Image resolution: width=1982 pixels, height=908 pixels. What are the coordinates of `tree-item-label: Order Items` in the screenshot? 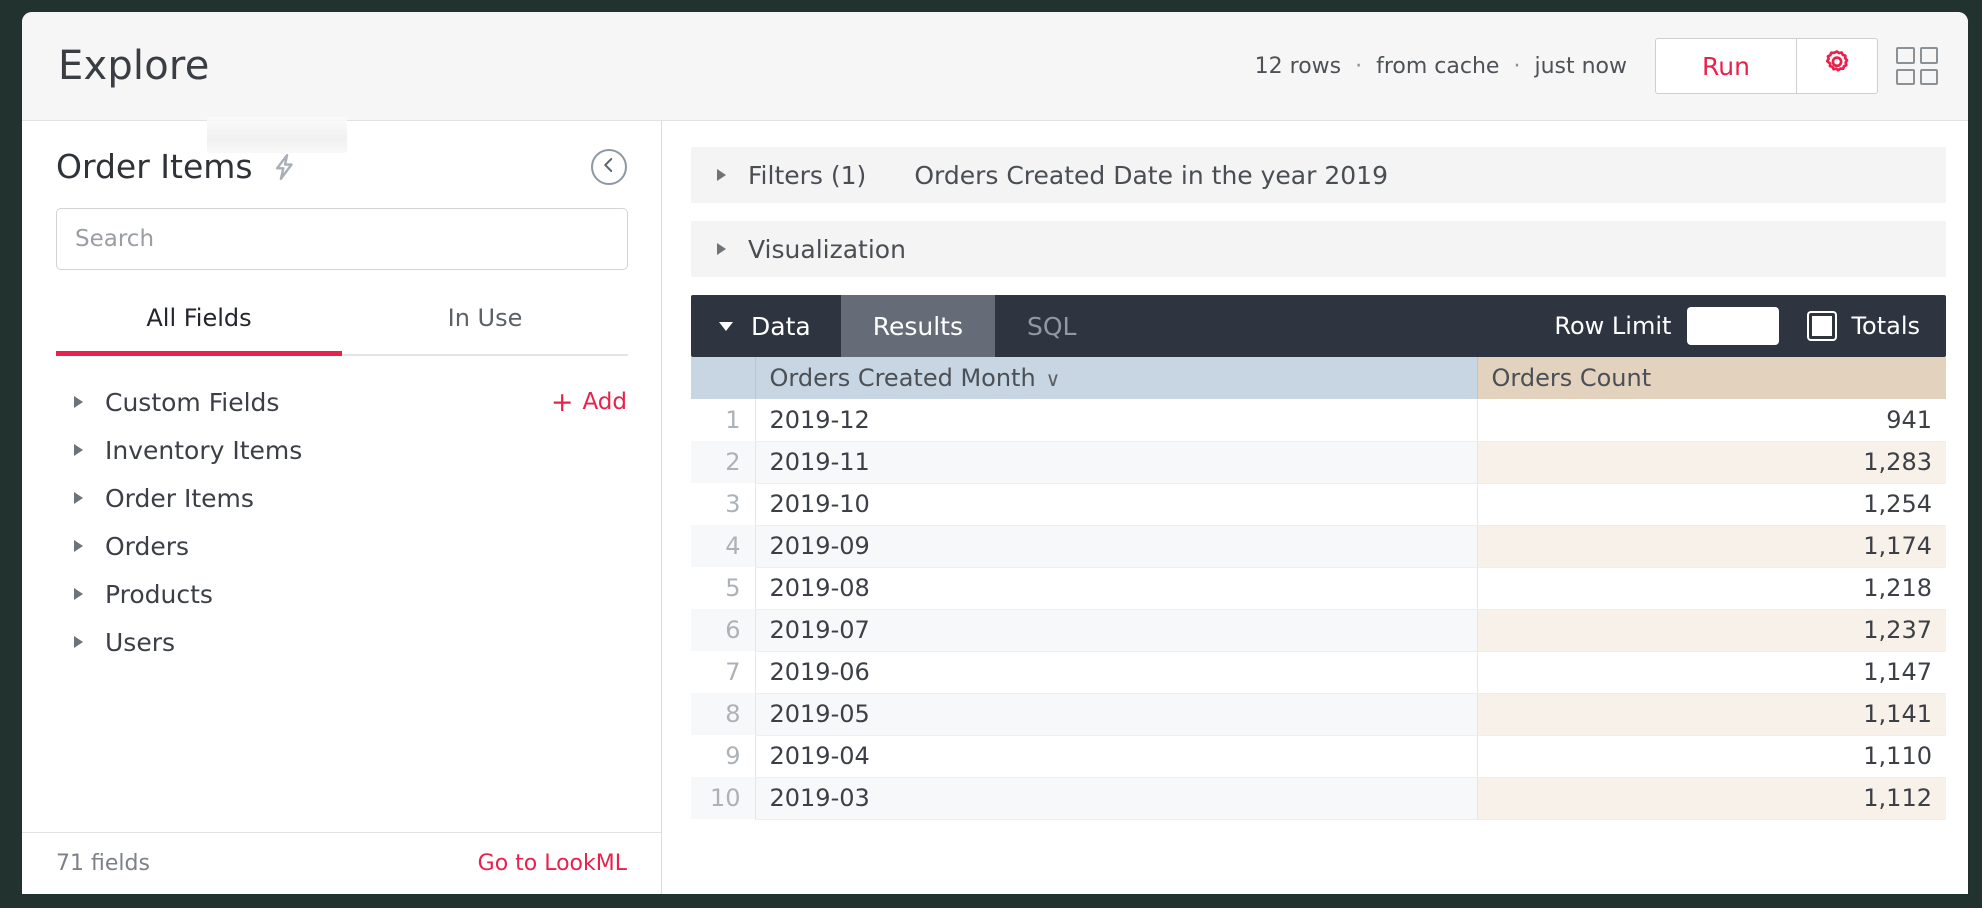 It's located at (179, 498).